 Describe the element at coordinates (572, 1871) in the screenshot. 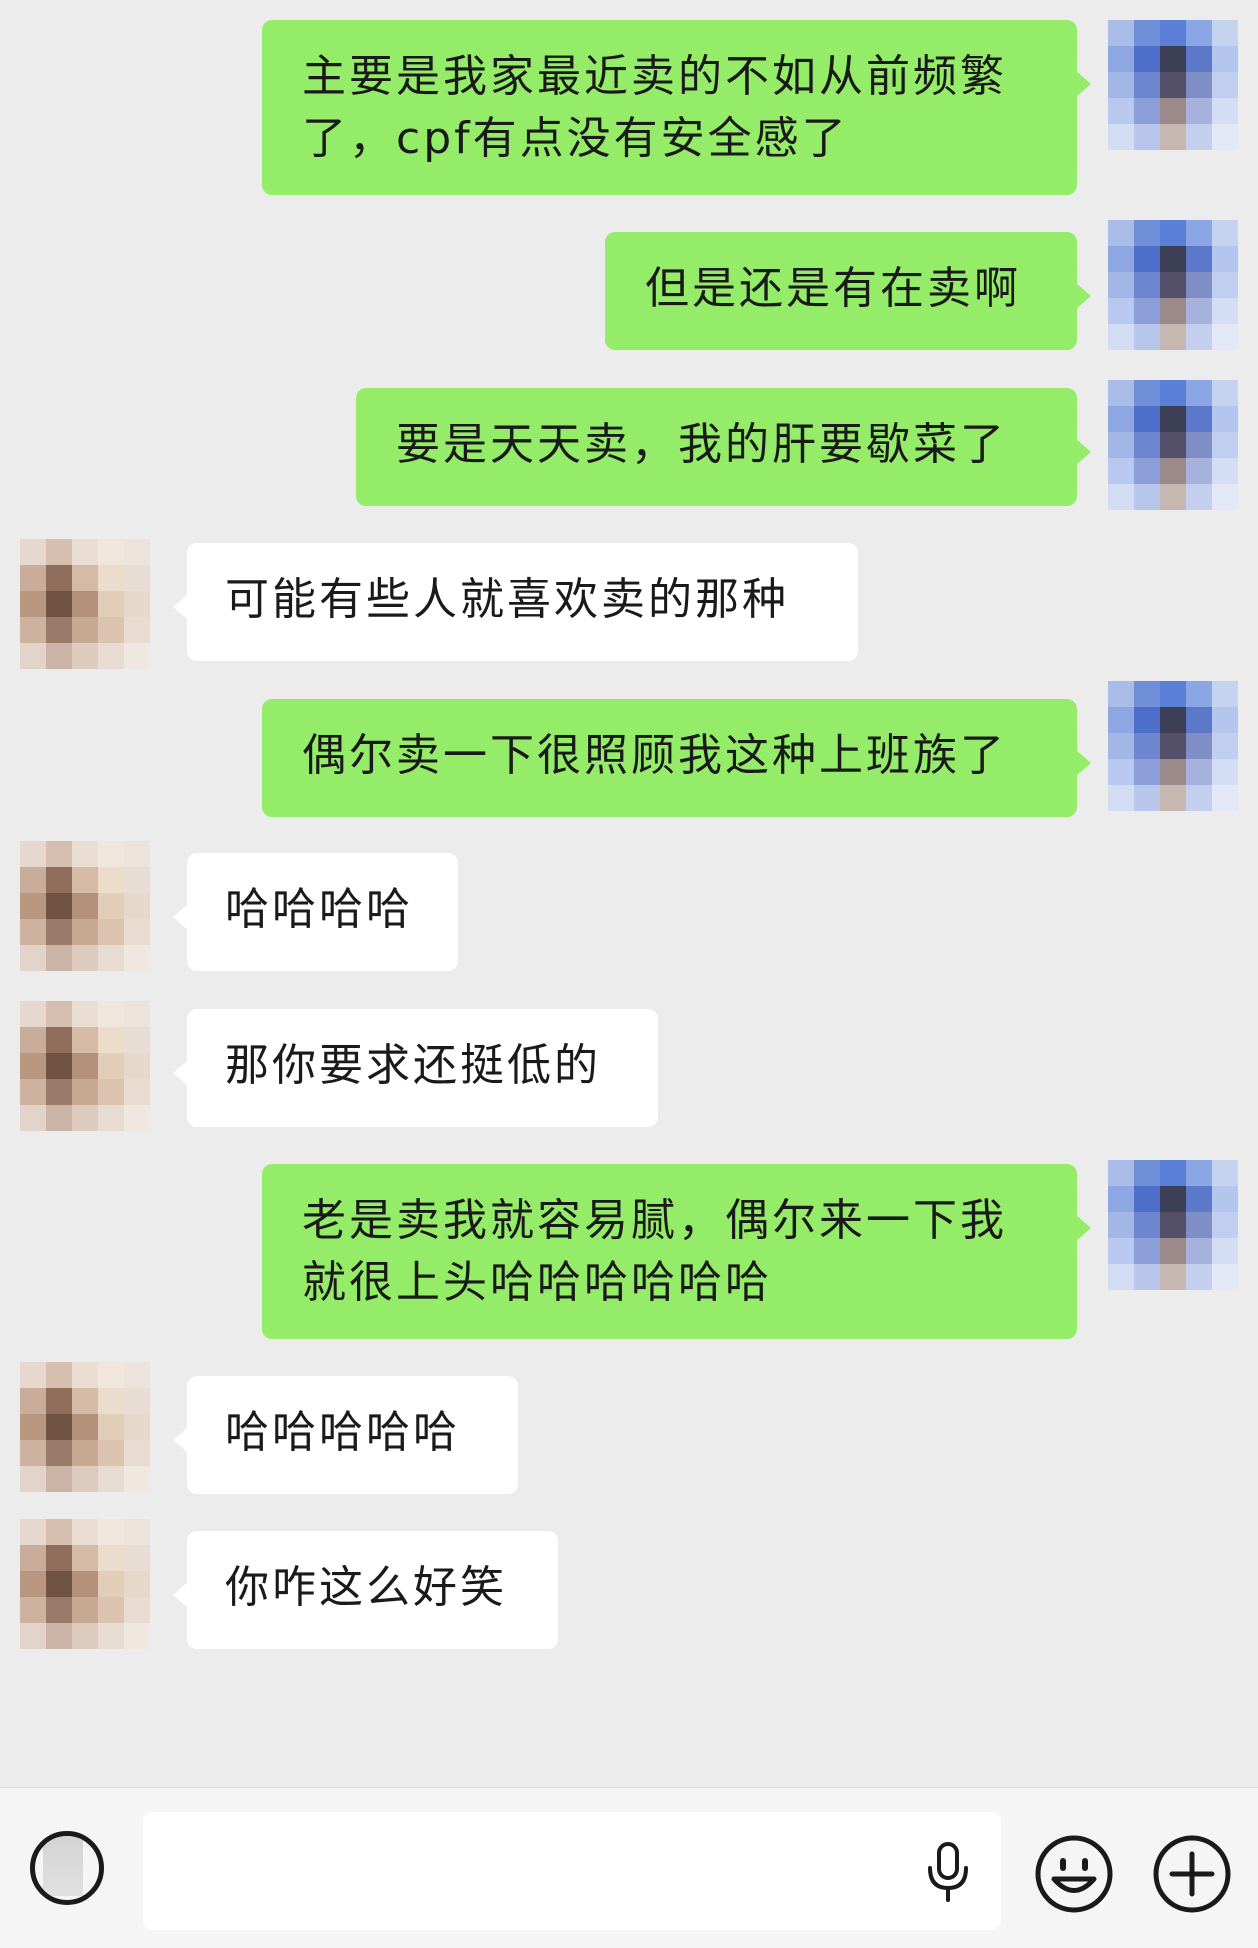

I see `message-text-input` at that location.